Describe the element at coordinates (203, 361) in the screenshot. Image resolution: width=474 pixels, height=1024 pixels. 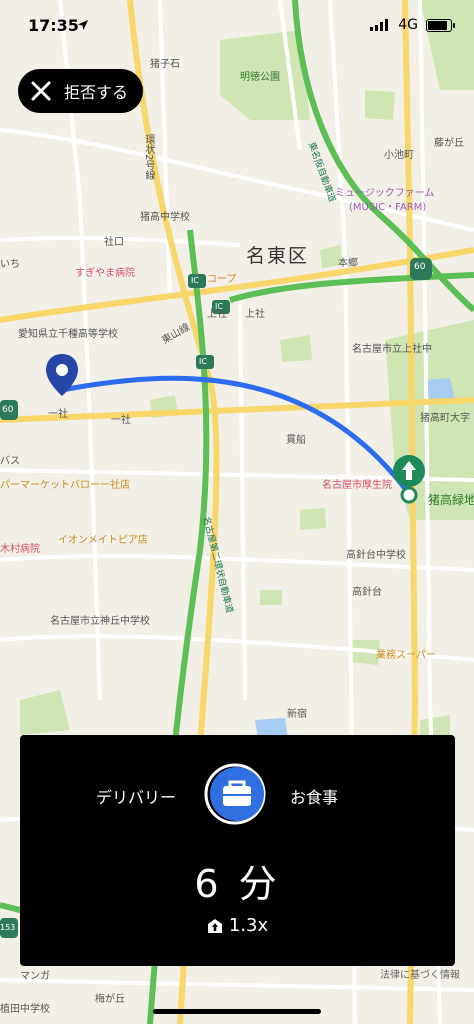
I see `ic-label-3: IC` at that location.